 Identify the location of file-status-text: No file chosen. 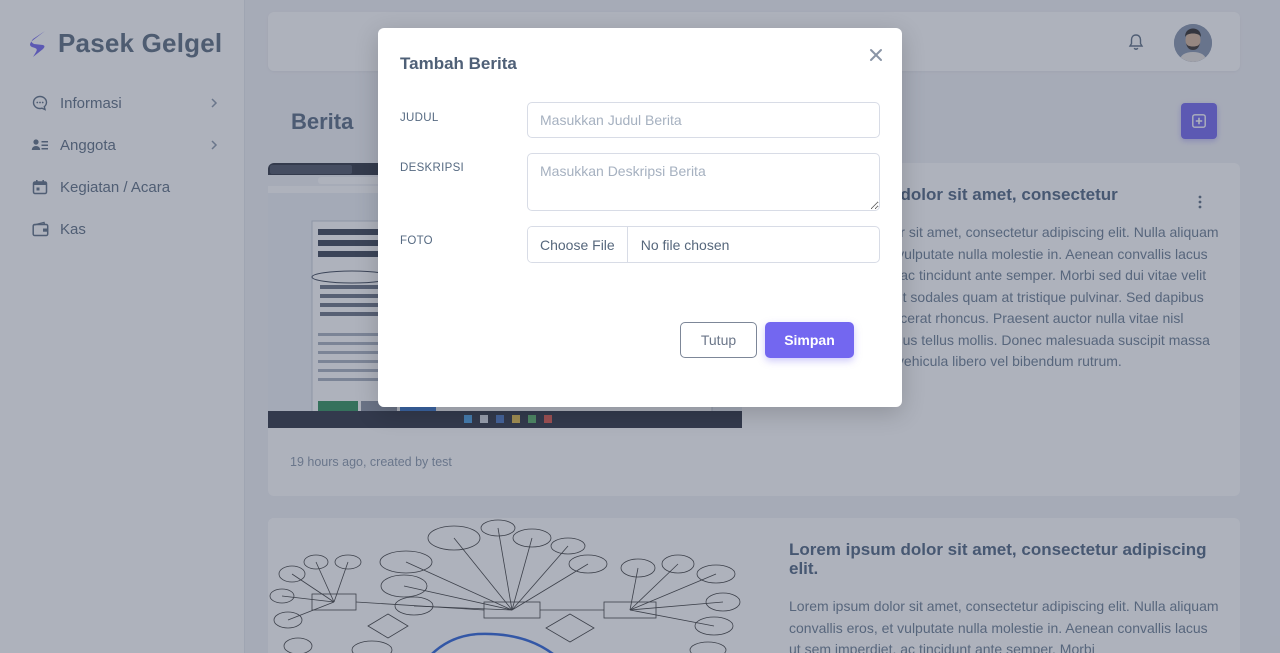
(685, 244).